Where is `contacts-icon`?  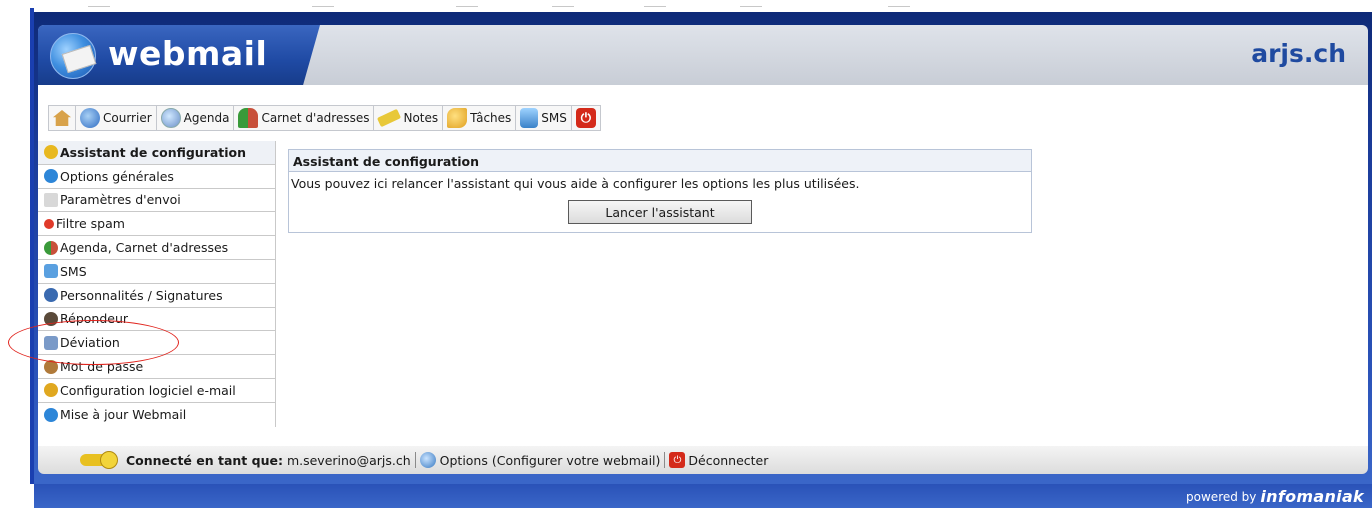 contacts-icon is located at coordinates (248, 118).